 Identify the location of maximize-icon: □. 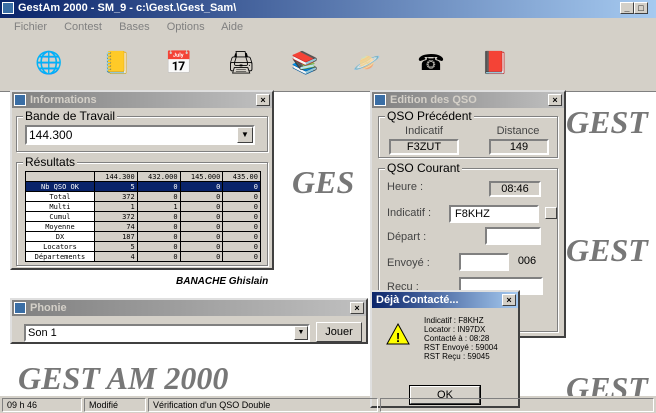
(641, 8).